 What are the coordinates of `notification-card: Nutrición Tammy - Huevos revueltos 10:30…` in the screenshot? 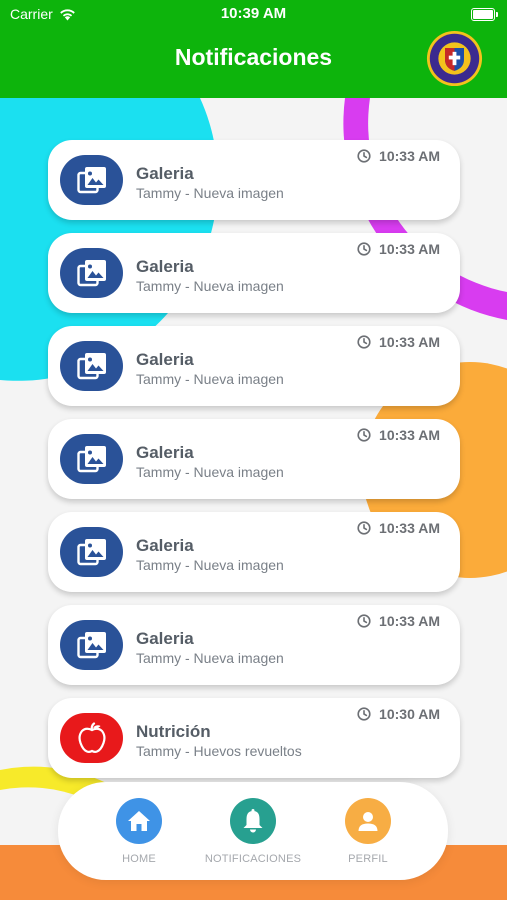 It's located at (254, 738).